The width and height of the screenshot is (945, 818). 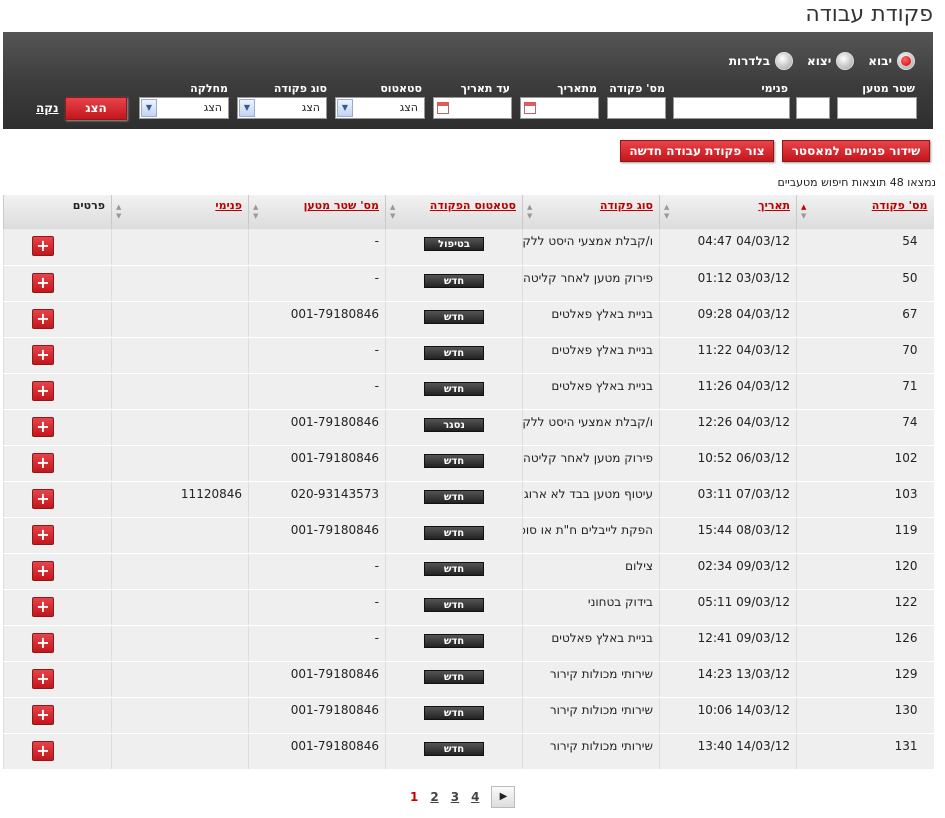 What do you see at coordinates (503, 797) in the screenshot?
I see `next-page-icon: ▶` at bounding box center [503, 797].